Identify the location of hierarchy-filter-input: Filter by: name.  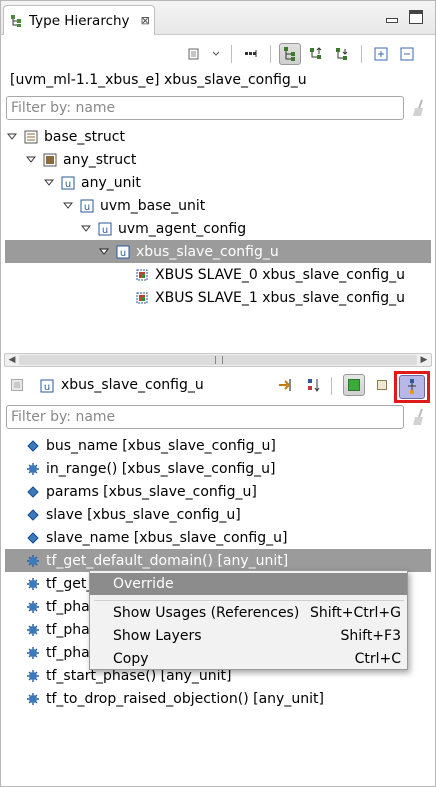
(205, 108).